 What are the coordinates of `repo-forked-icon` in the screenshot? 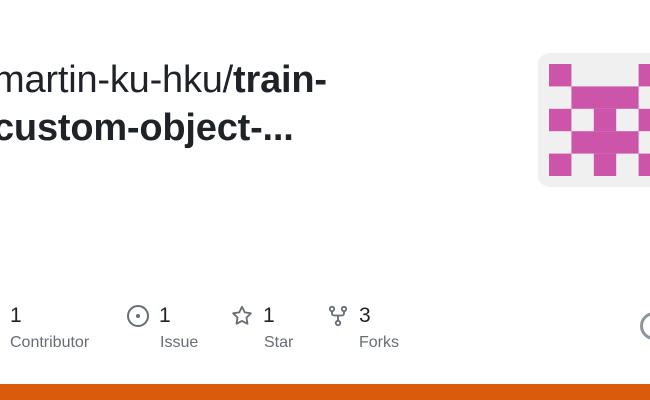 It's located at (338, 316).